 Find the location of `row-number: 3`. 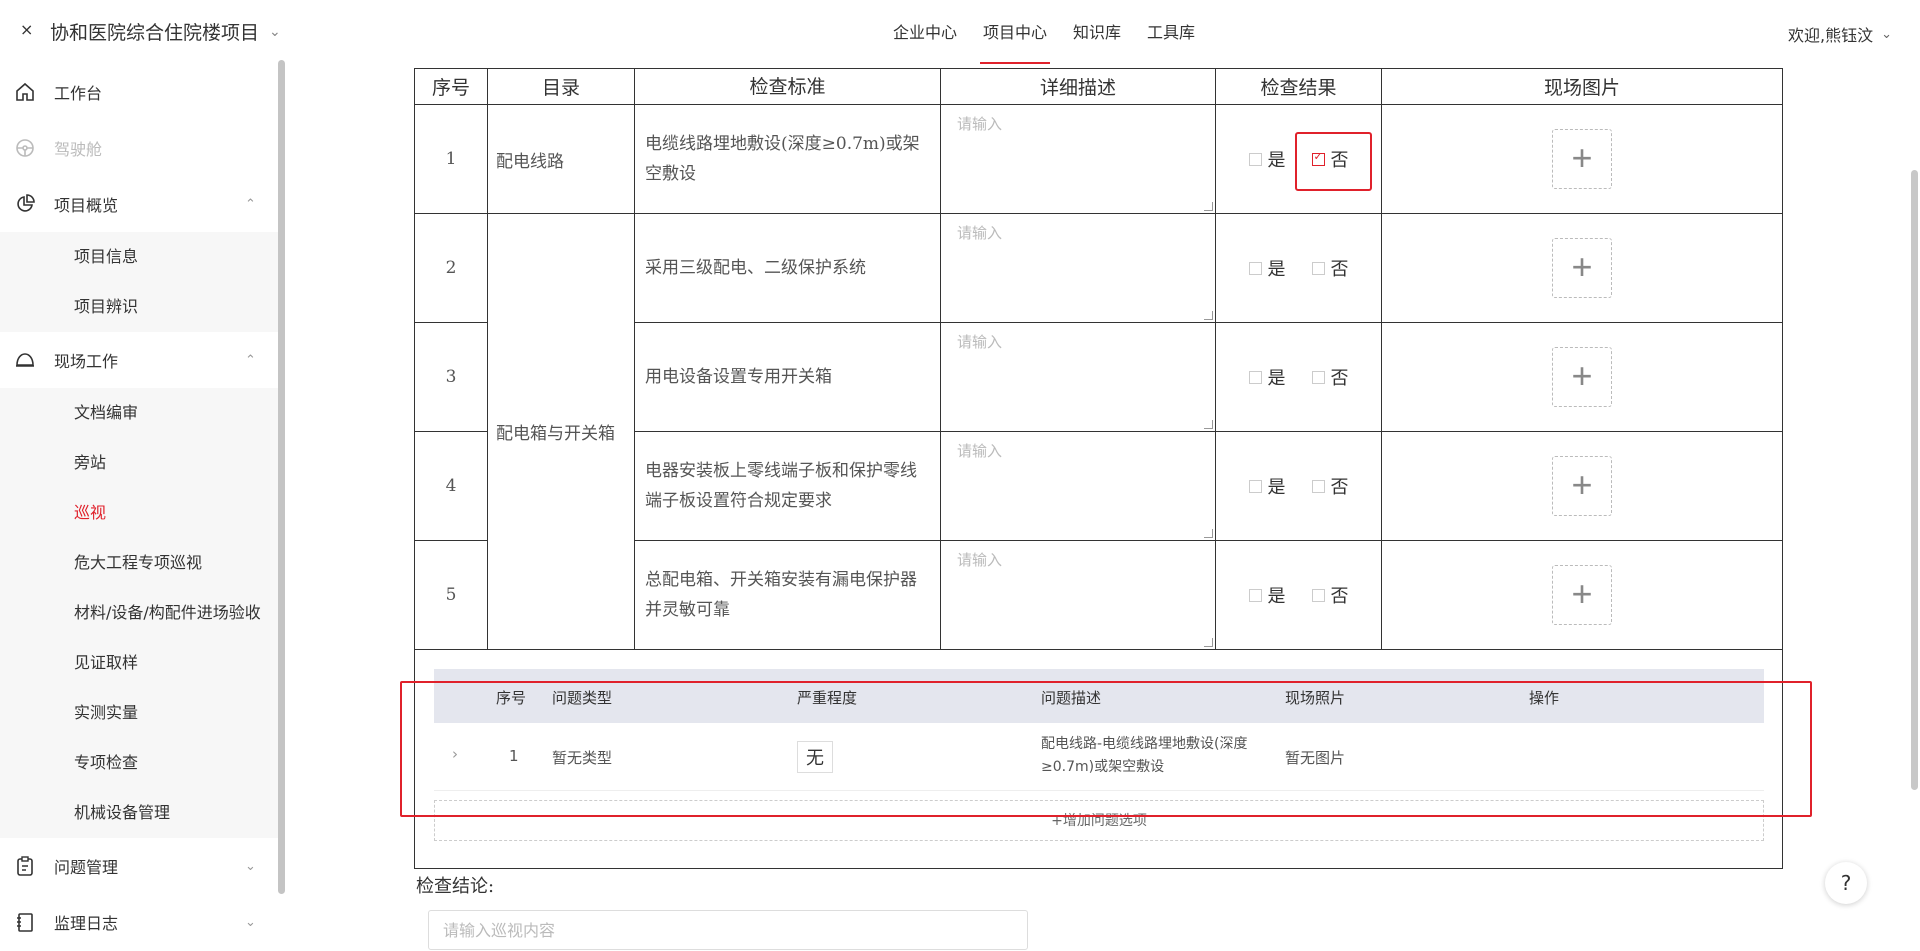

row-number: 3 is located at coordinates (451, 377).